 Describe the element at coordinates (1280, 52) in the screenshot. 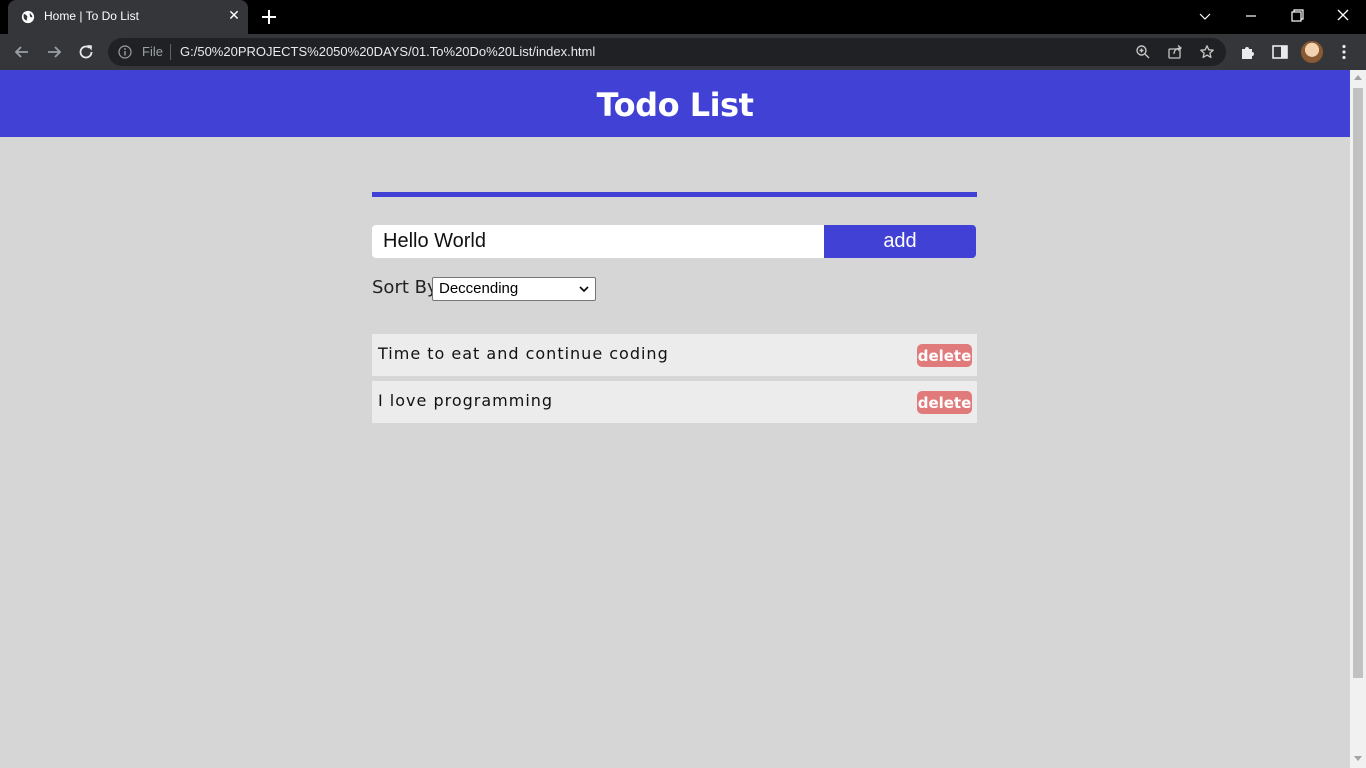

I see `side-panel-icon` at that location.